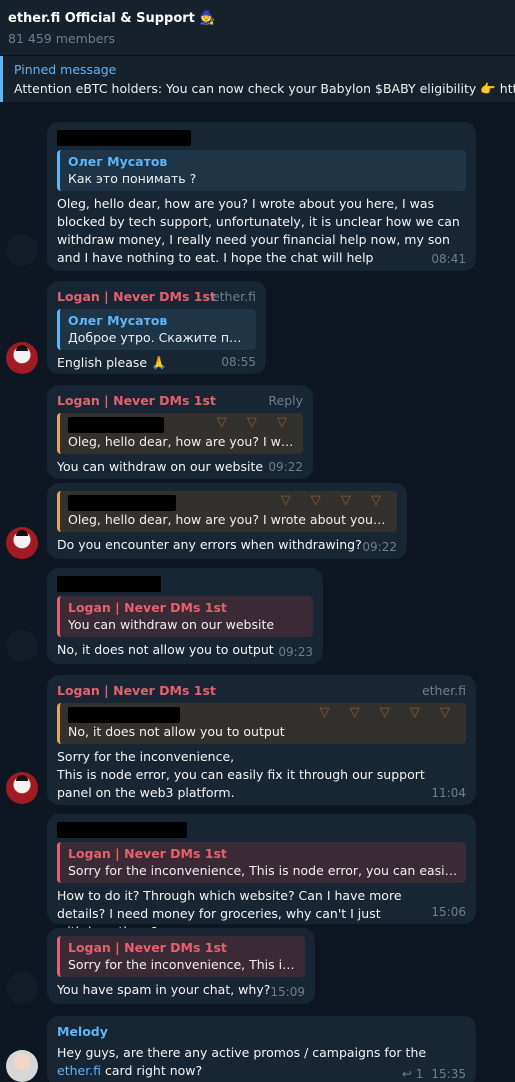 This screenshot has height=1082, width=515. Describe the element at coordinates (132, 178) in the screenshot. I see `quote-text: Как это понимать ?` at that location.